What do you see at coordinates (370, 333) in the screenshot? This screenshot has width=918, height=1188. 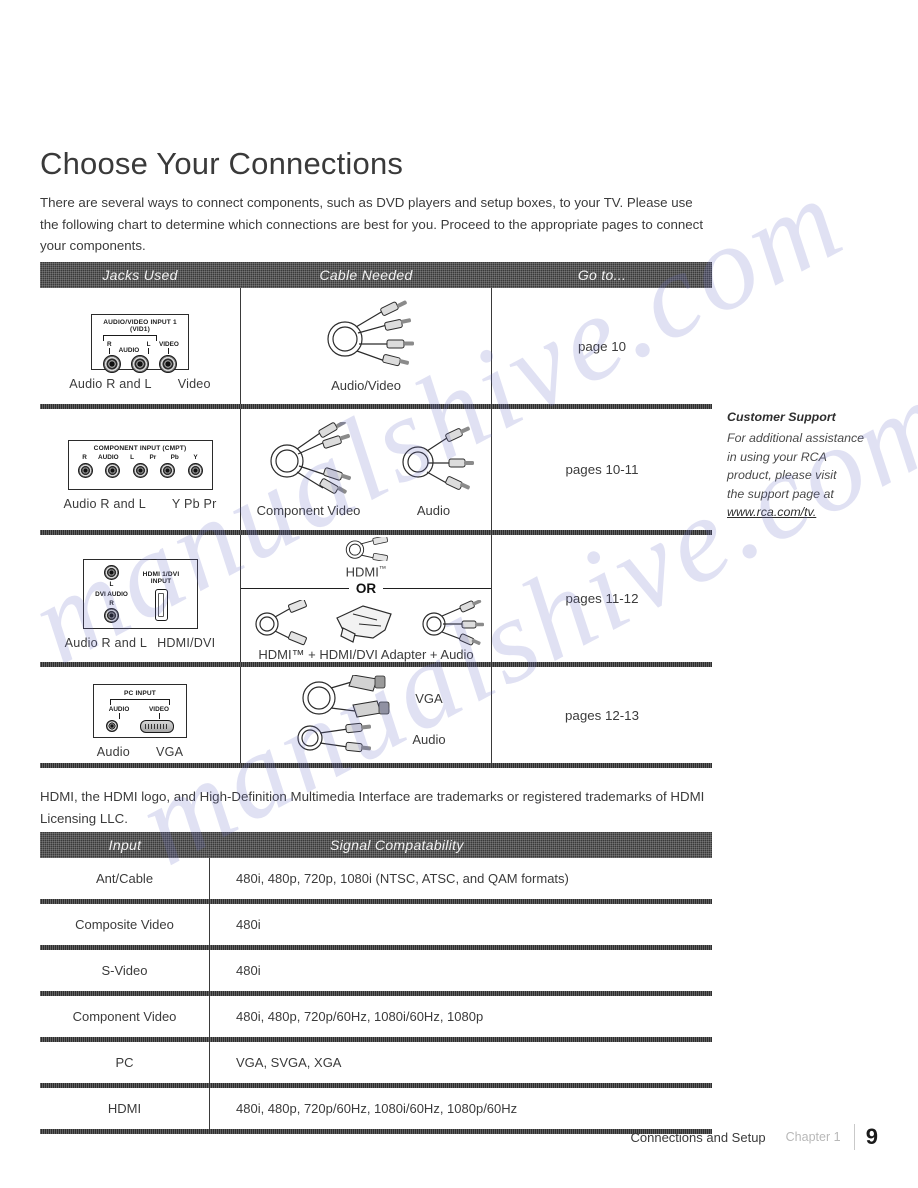 I see `av-cable-illustration` at bounding box center [370, 333].